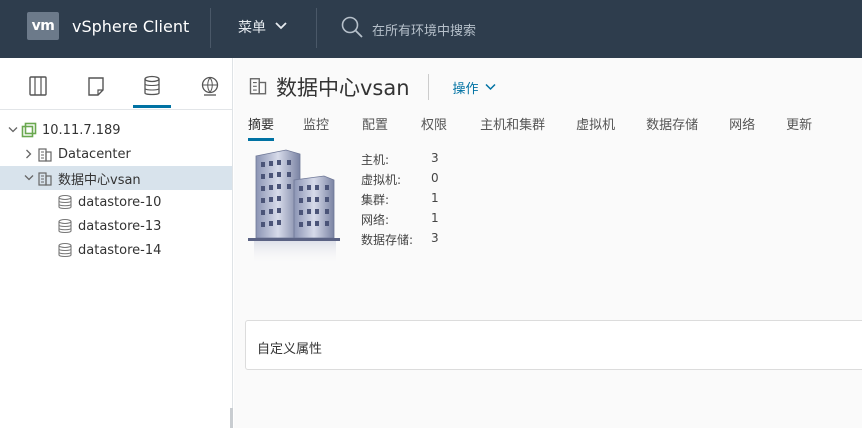  Describe the element at coordinates (99, 180) in the screenshot. I see `tree-item-label: 数据中心vsan` at that location.